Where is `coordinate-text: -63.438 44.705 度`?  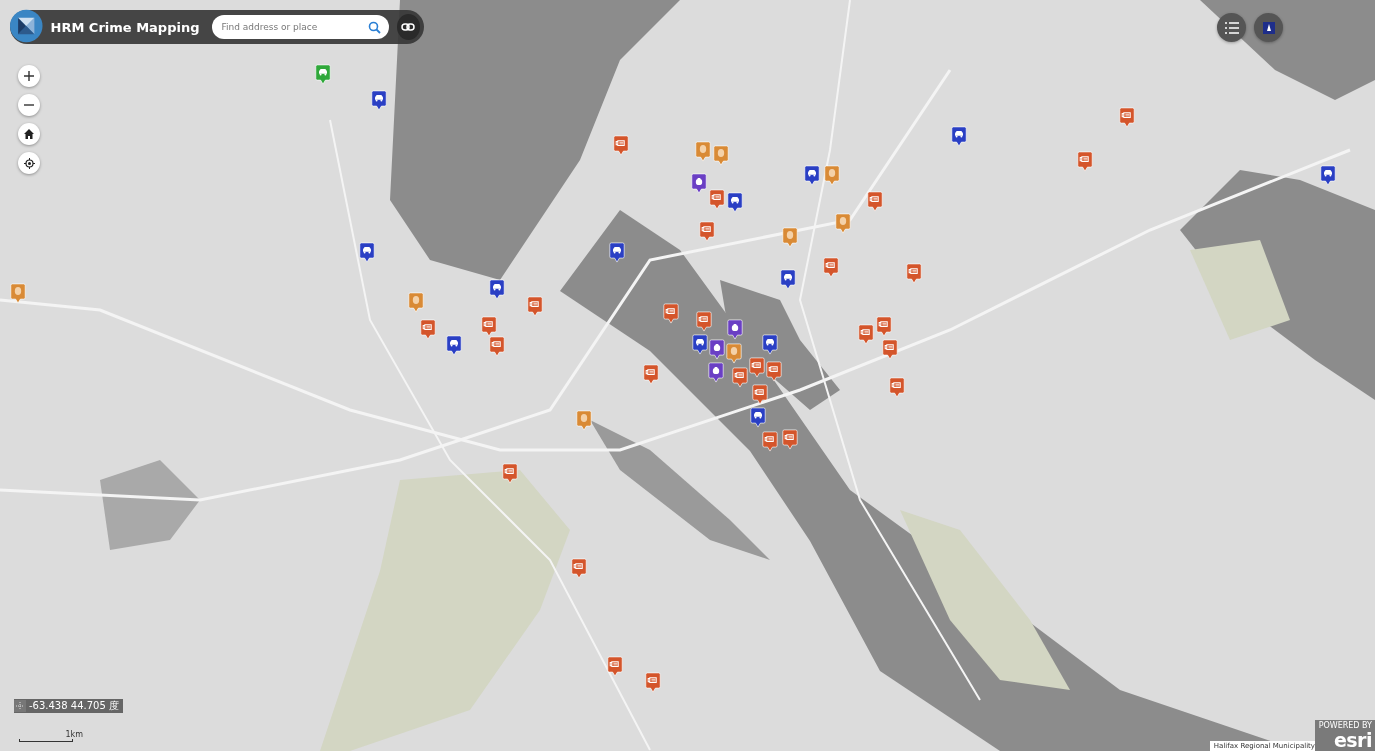 coordinate-text: -63.438 44.705 度 is located at coordinates (74, 706).